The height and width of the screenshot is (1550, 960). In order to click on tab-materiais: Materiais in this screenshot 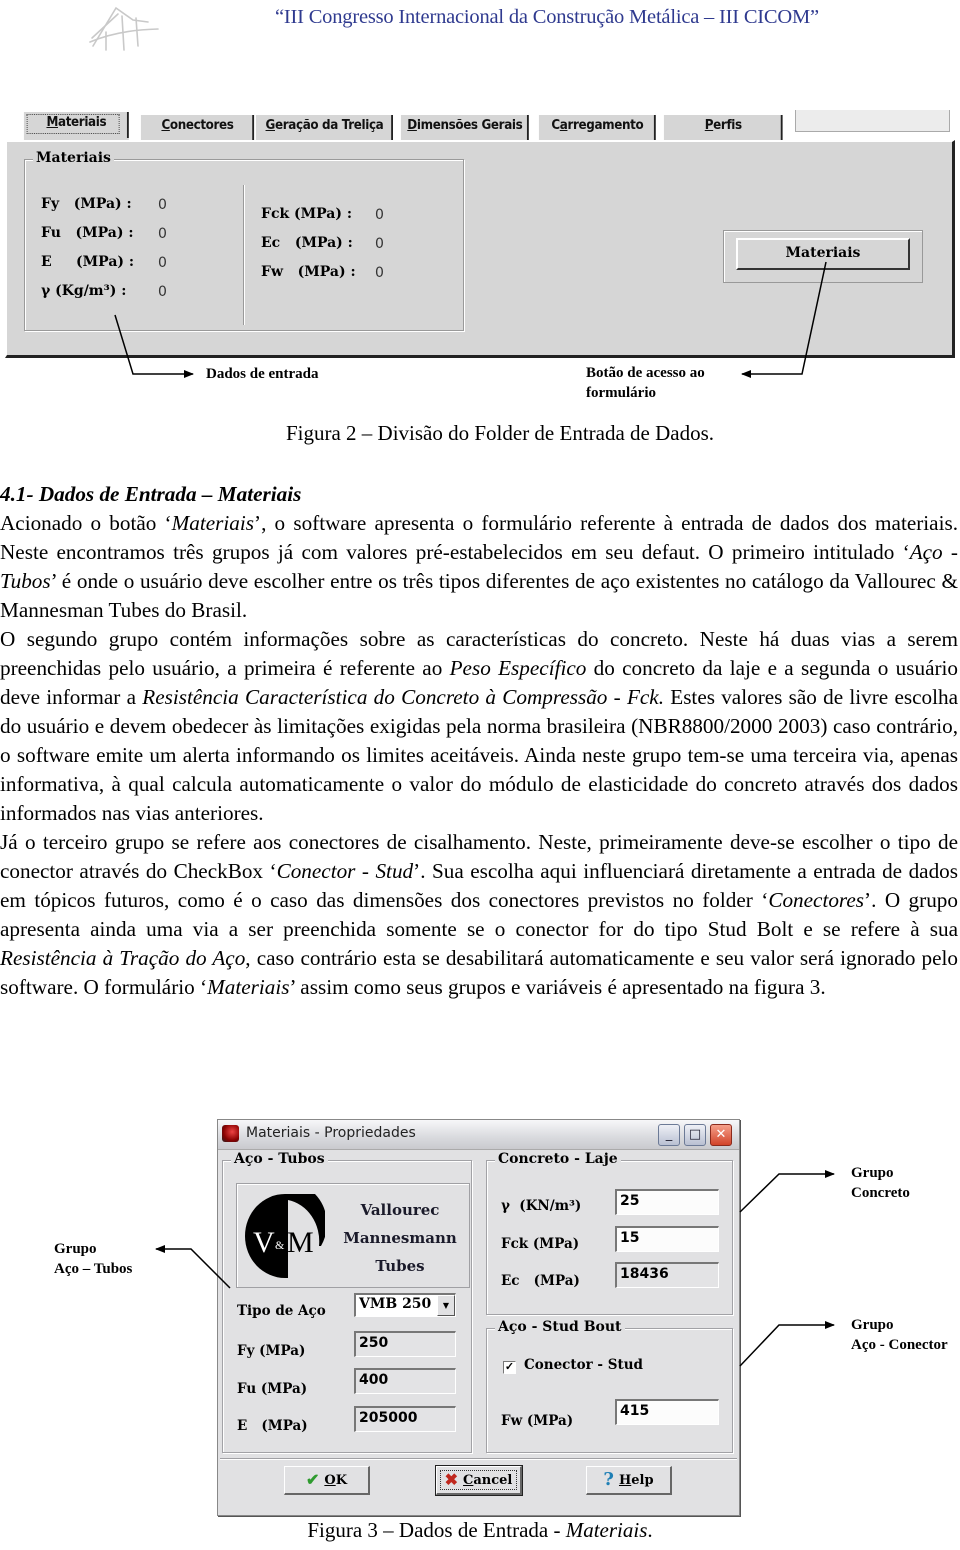, I will do `click(76, 125)`.